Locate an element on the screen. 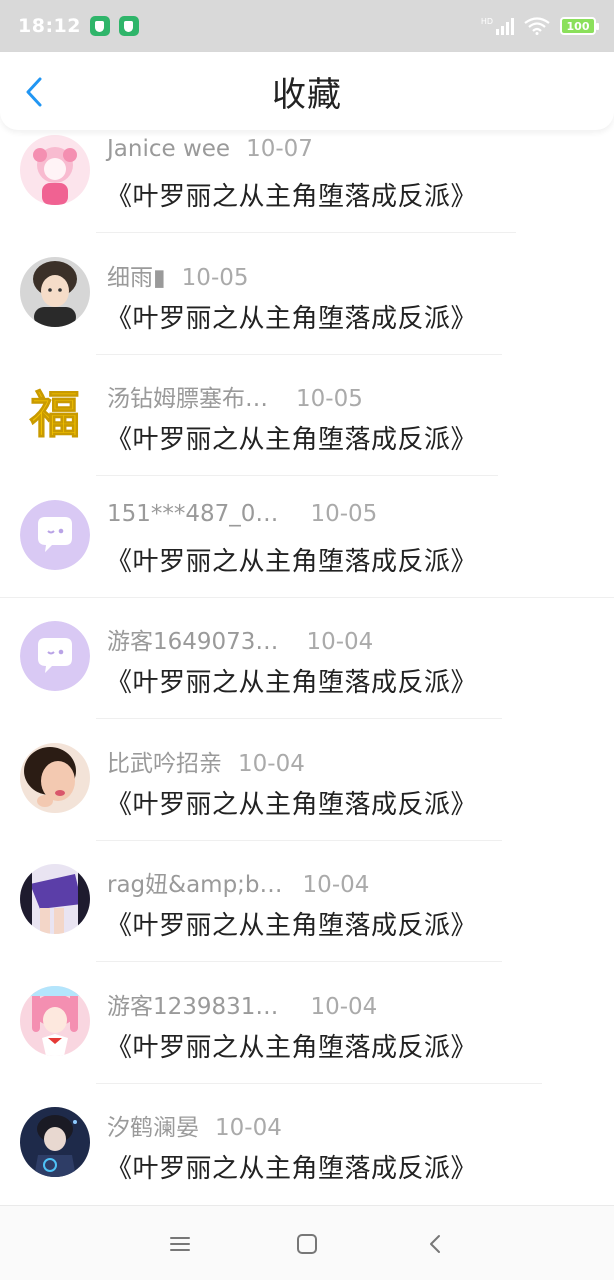  header: 收藏 is located at coordinates (307, 91).